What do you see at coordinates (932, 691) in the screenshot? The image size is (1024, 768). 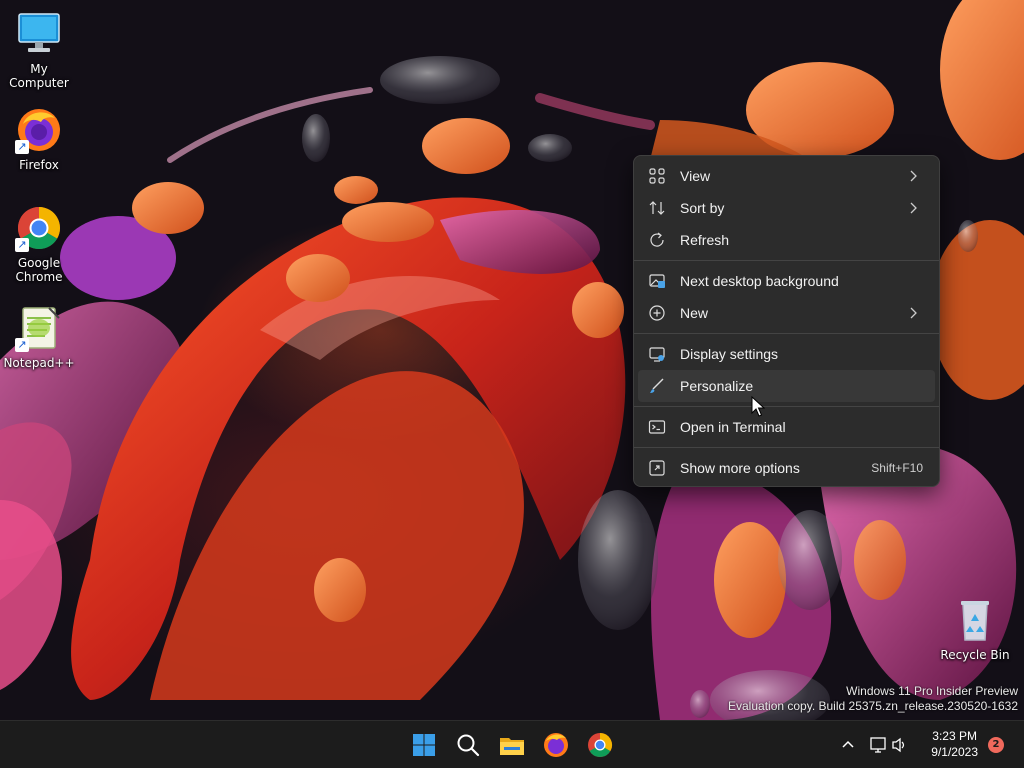 I see `watermark-edition: Windows 11 Pro Insider Preview` at bounding box center [932, 691].